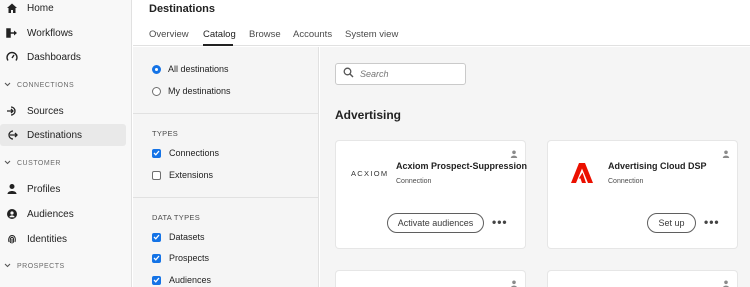 The image size is (750, 287). I want to click on checkbox-connections: Connections, so click(185, 153).